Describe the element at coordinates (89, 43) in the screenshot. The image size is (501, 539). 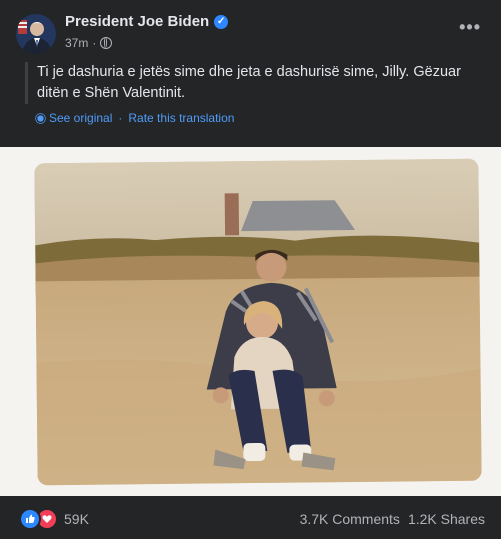
I see `post-meta: 37m ·` at that location.